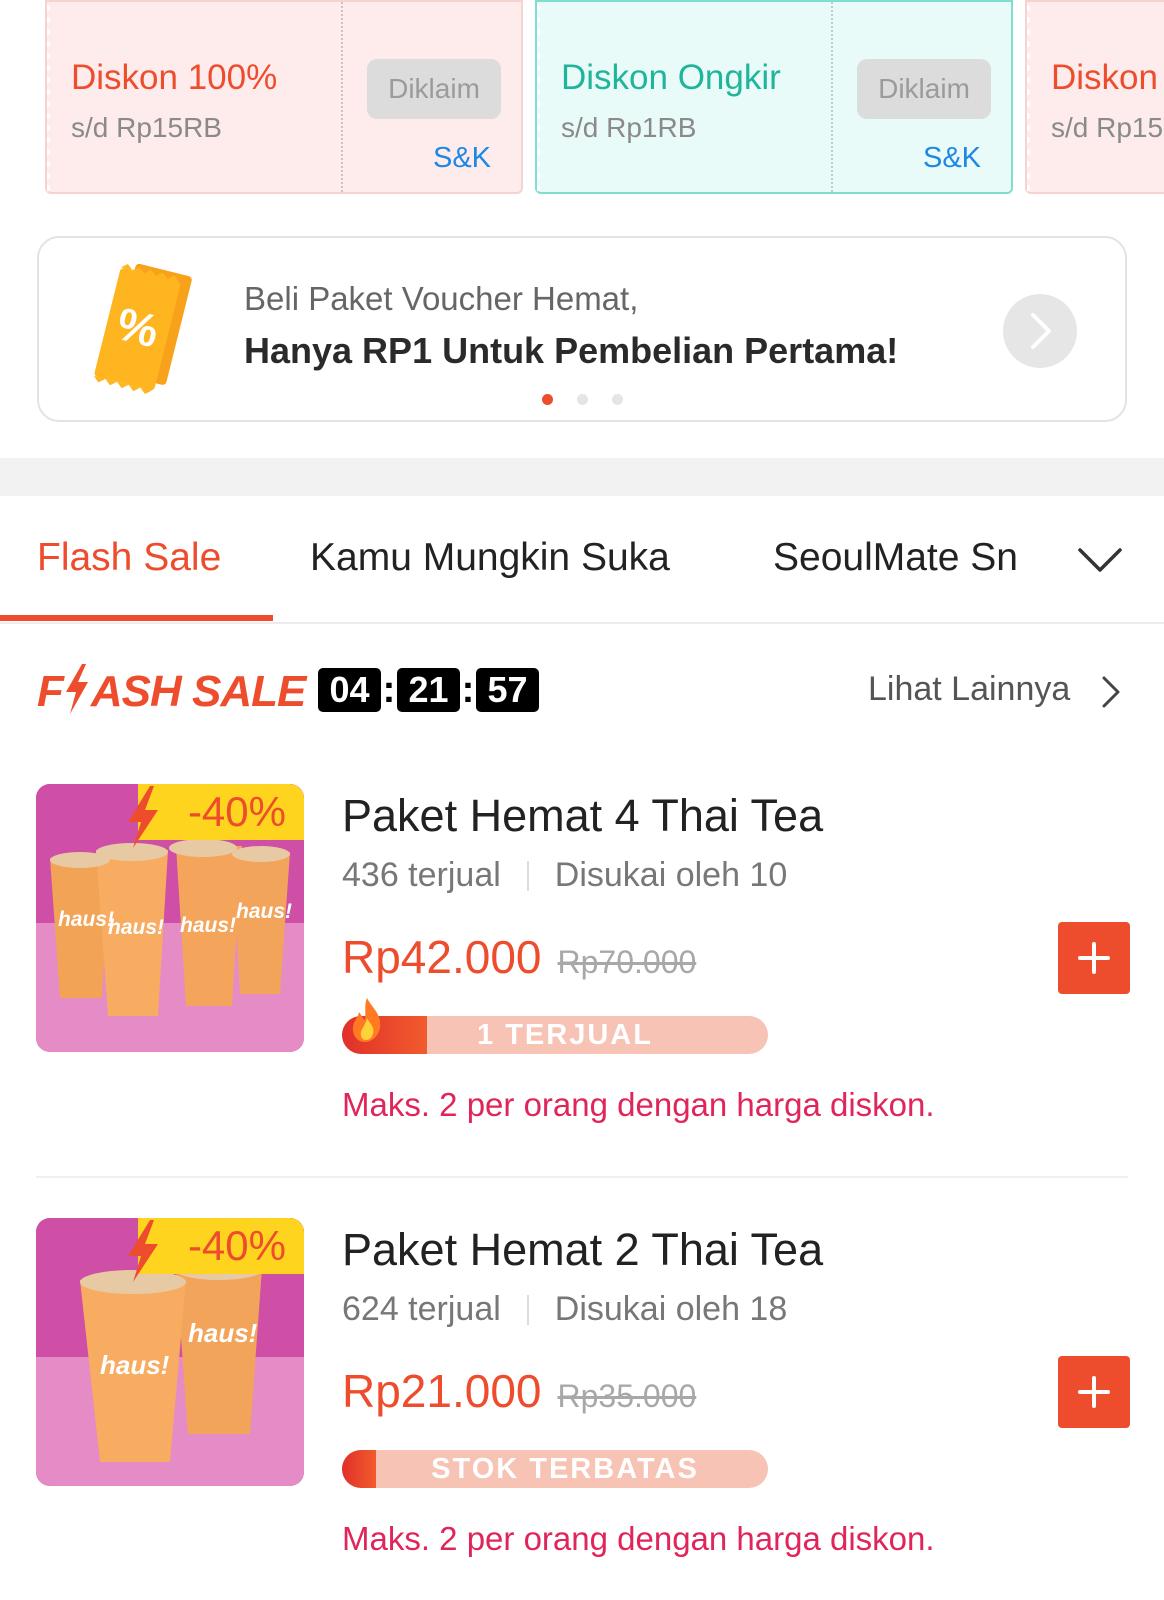 The height and width of the screenshot is (1600, 1164). What do you see at coordinates (671, 77) in the screenshot?
I see `voucher-title: Diskon Ongkir` at bounding box center [671, 77].